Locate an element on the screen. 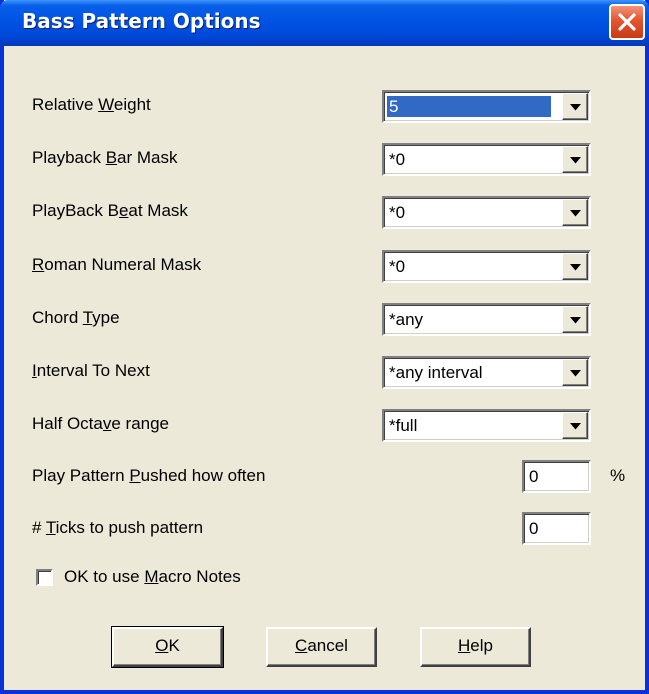 This screenshot has height=694, width=649. help-button: Help is located at coordinates (475, 647).